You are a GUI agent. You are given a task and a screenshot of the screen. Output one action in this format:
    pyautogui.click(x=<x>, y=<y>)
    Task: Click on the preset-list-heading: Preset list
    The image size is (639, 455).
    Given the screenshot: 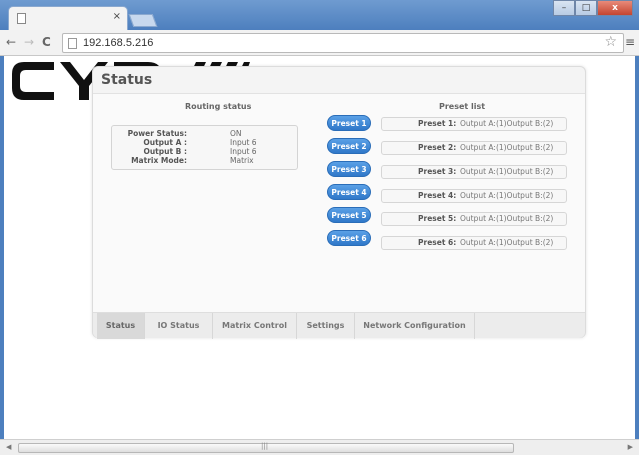 What is the action you would take?
    pyautogui.click(x=462, y=106)
    